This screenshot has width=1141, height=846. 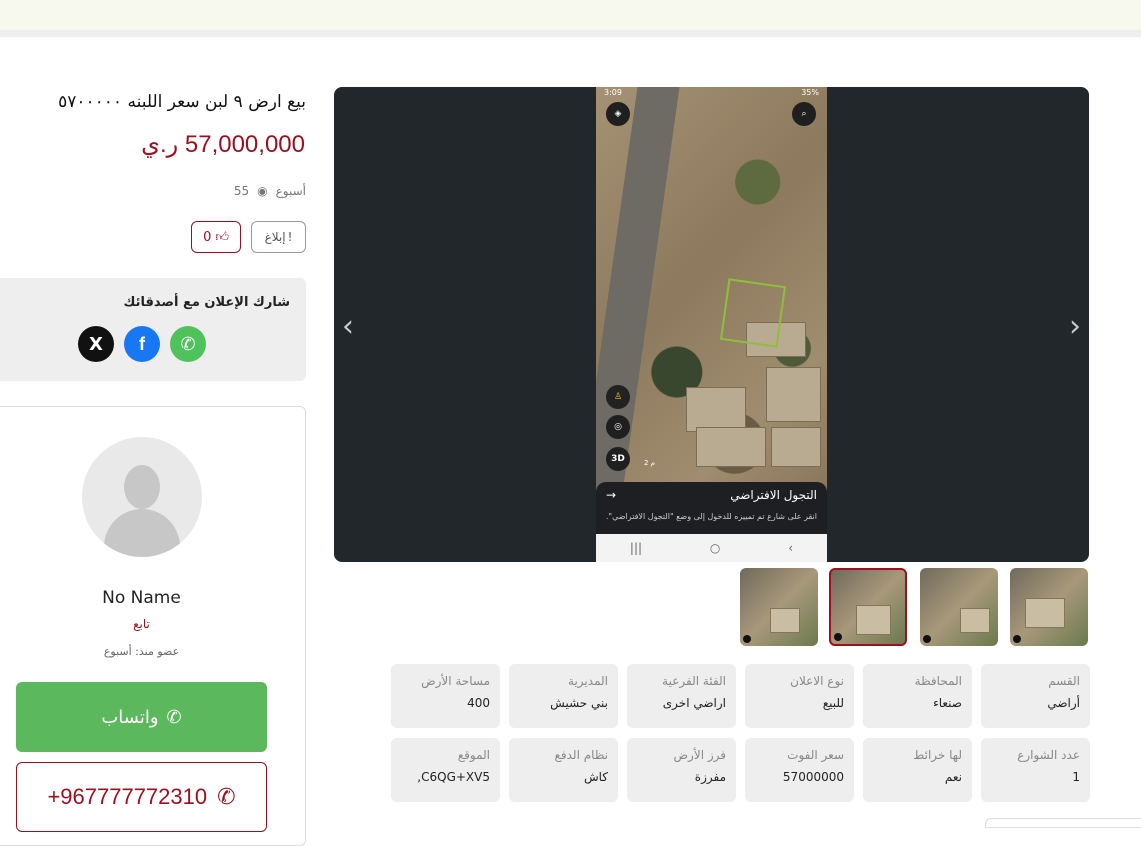 What do you see at coordinates (1075, 327) in the screenshot?
I see `gallery-next-arrow-icon: ›` at bounding box center [1075, 327].